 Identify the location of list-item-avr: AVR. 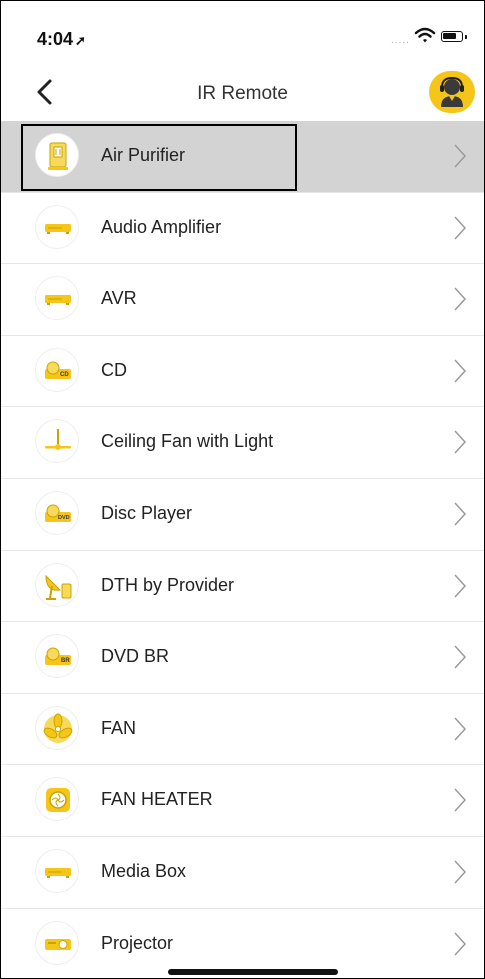
(242, 300).